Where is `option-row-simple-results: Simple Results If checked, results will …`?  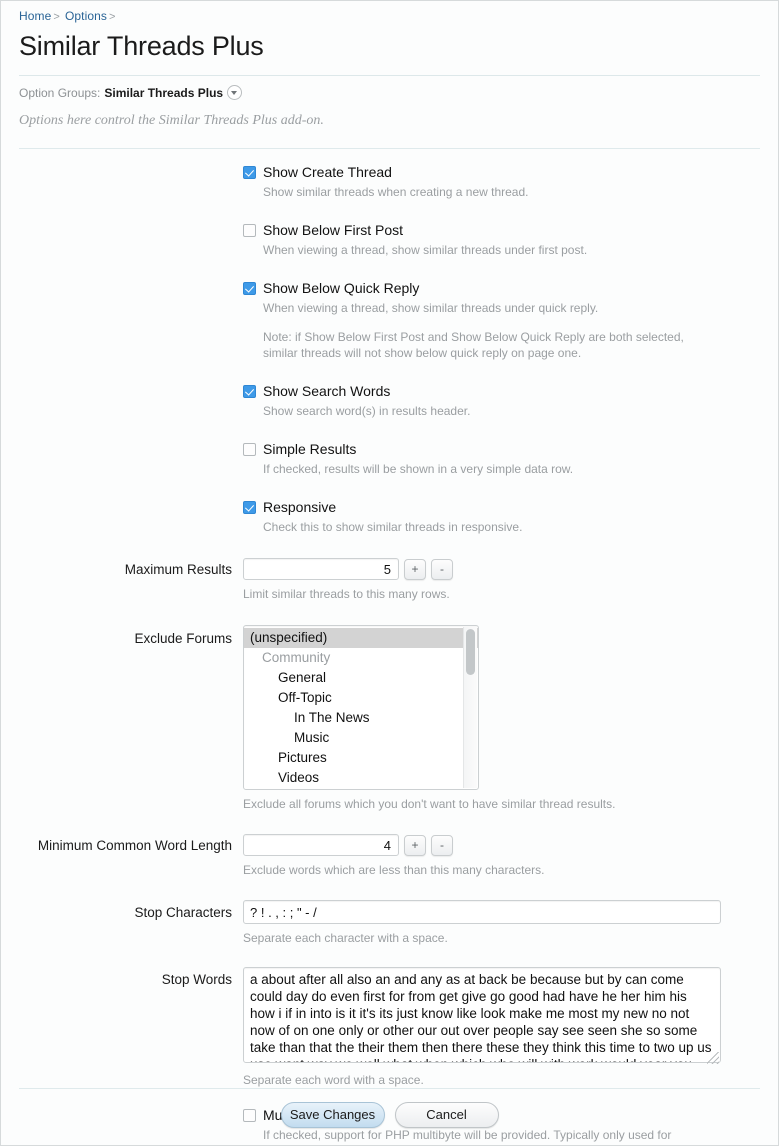
option-row-simple-results: Simple Results If checked, results will … is located at coordinates (389, 459).